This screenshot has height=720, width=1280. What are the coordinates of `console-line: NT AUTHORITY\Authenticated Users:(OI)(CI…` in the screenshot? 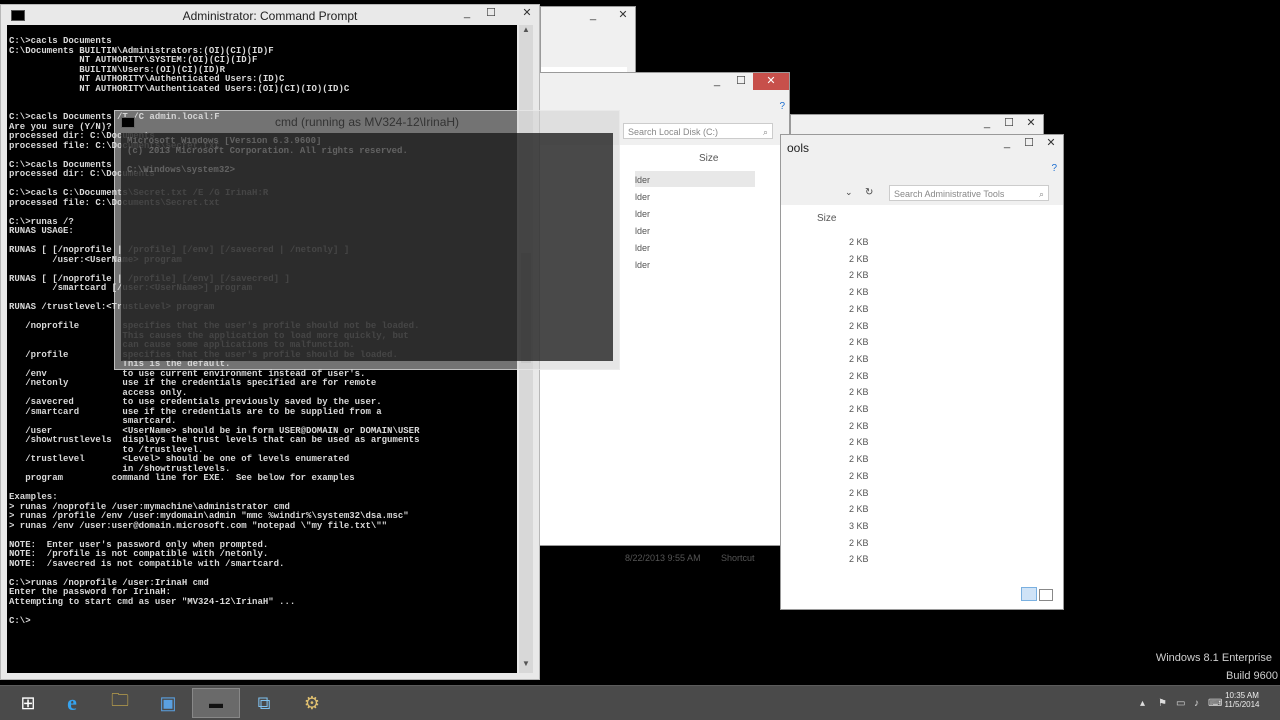 It's located at (179, 88).